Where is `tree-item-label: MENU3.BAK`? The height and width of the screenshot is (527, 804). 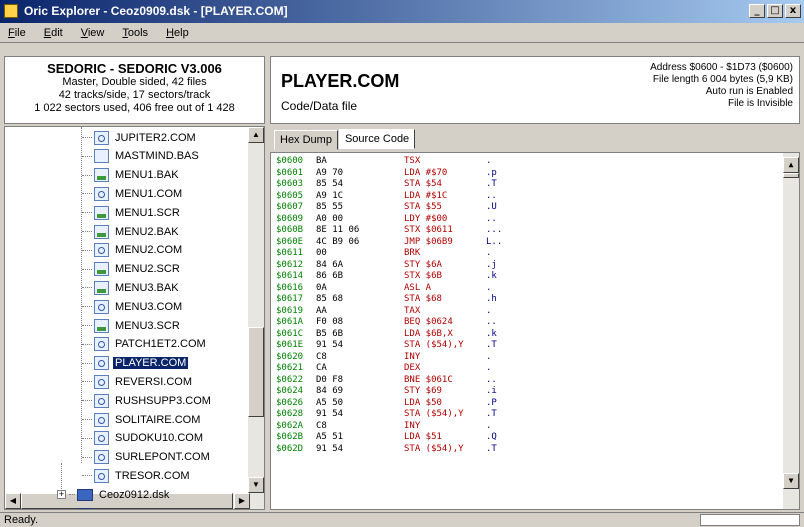
tree-item-label: MENU3.BAK is located at coordinates (147, 287).